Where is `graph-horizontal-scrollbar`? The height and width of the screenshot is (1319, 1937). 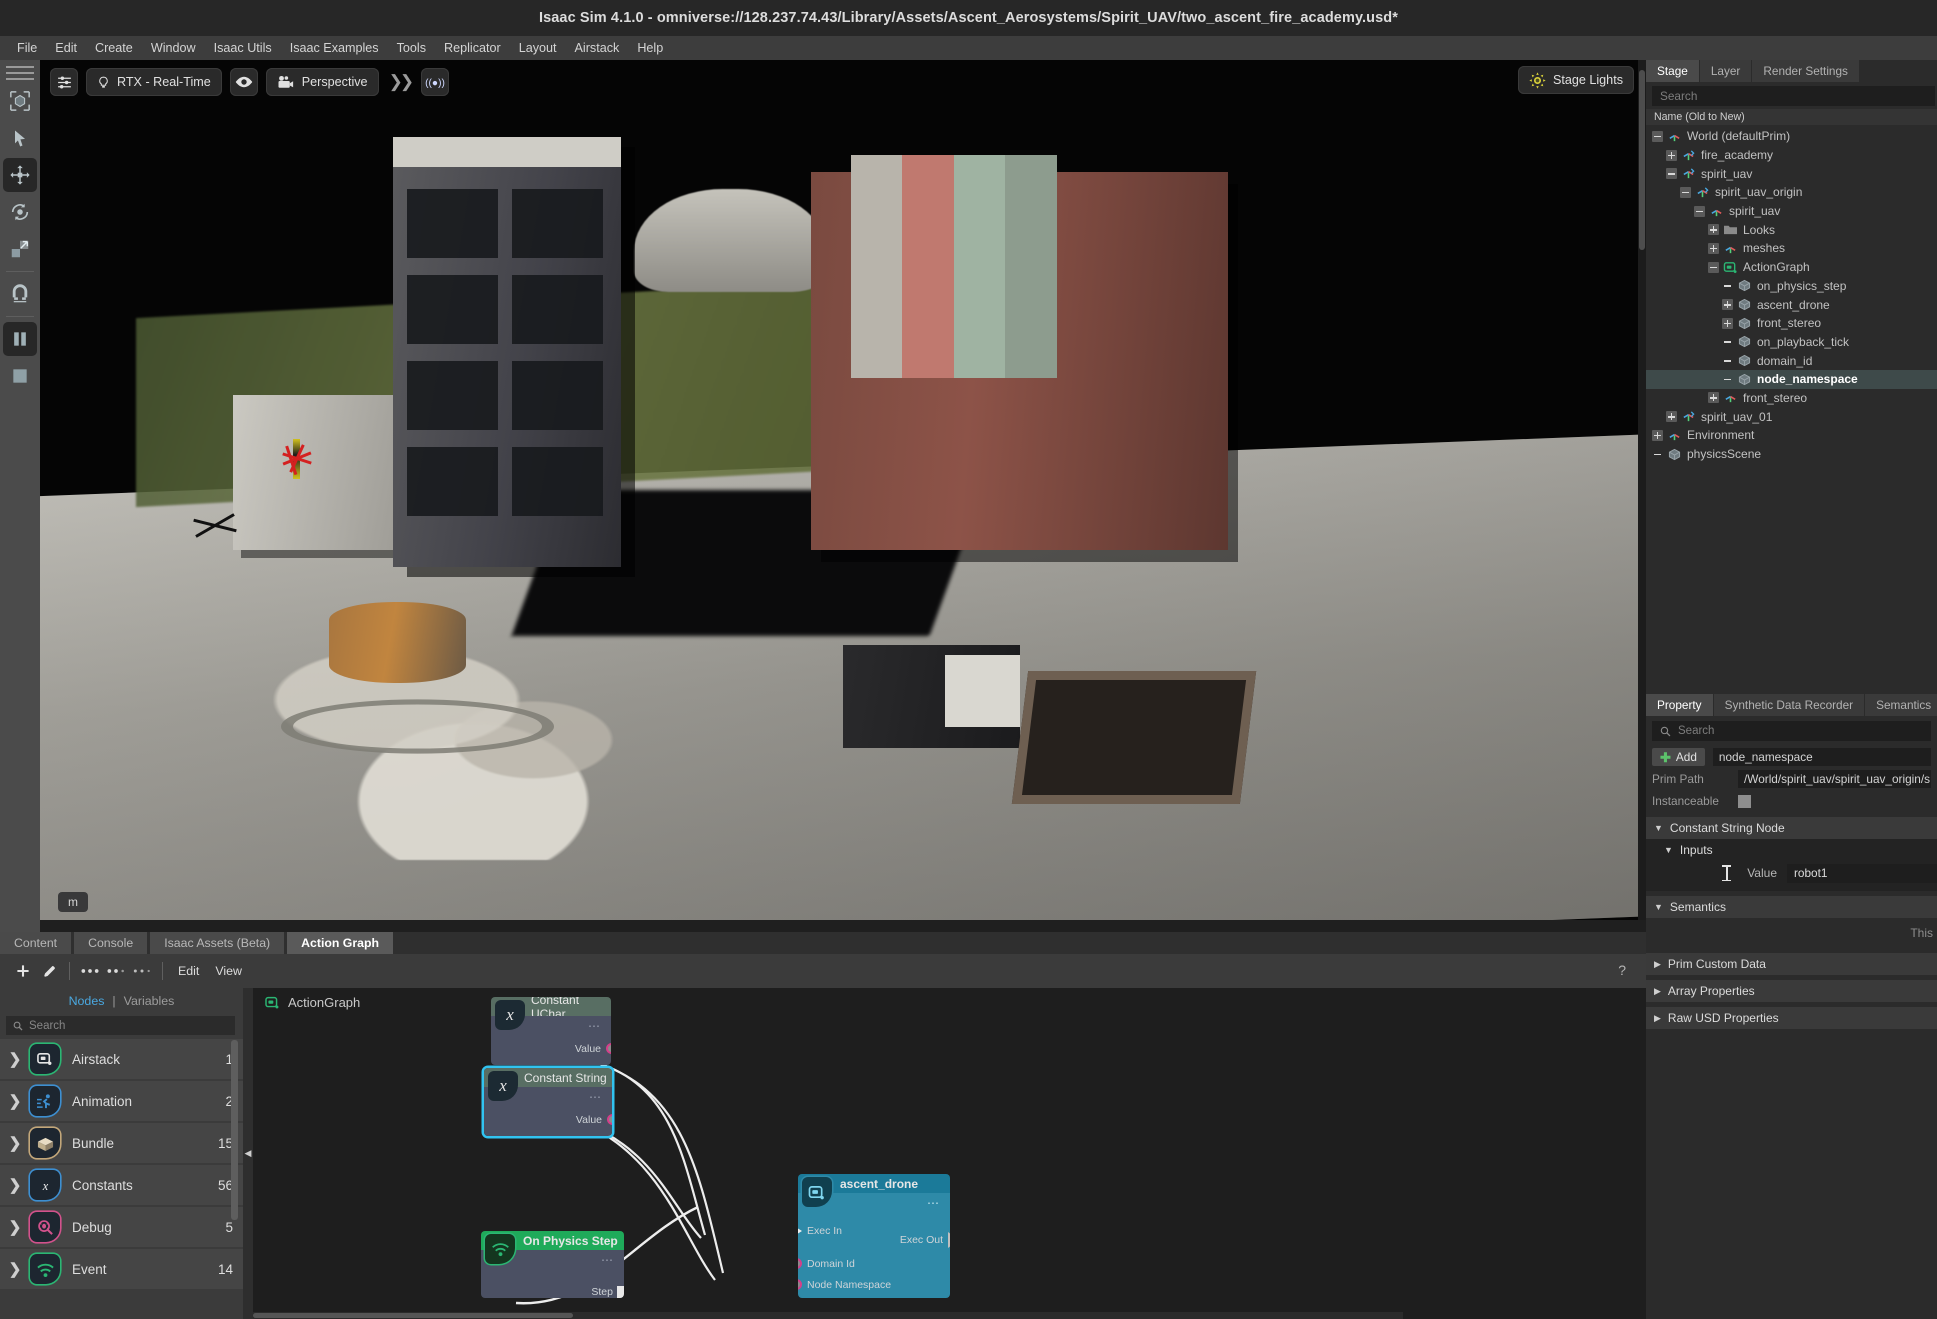 graph-horizontal-scrollbar is located at coordinates (828, 1315).